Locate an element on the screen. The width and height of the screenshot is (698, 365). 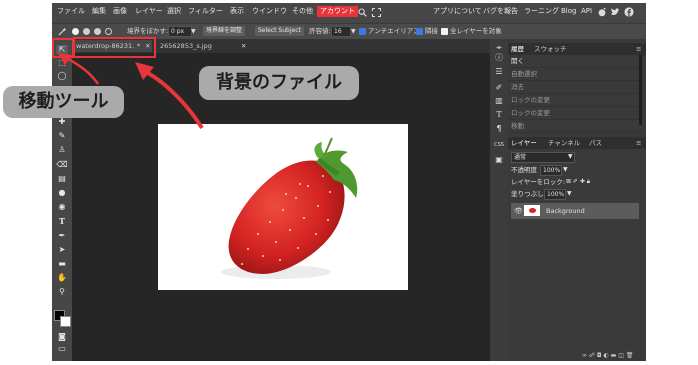
background-file-callout: 背景のファイル is located at coordinates (279, 83).